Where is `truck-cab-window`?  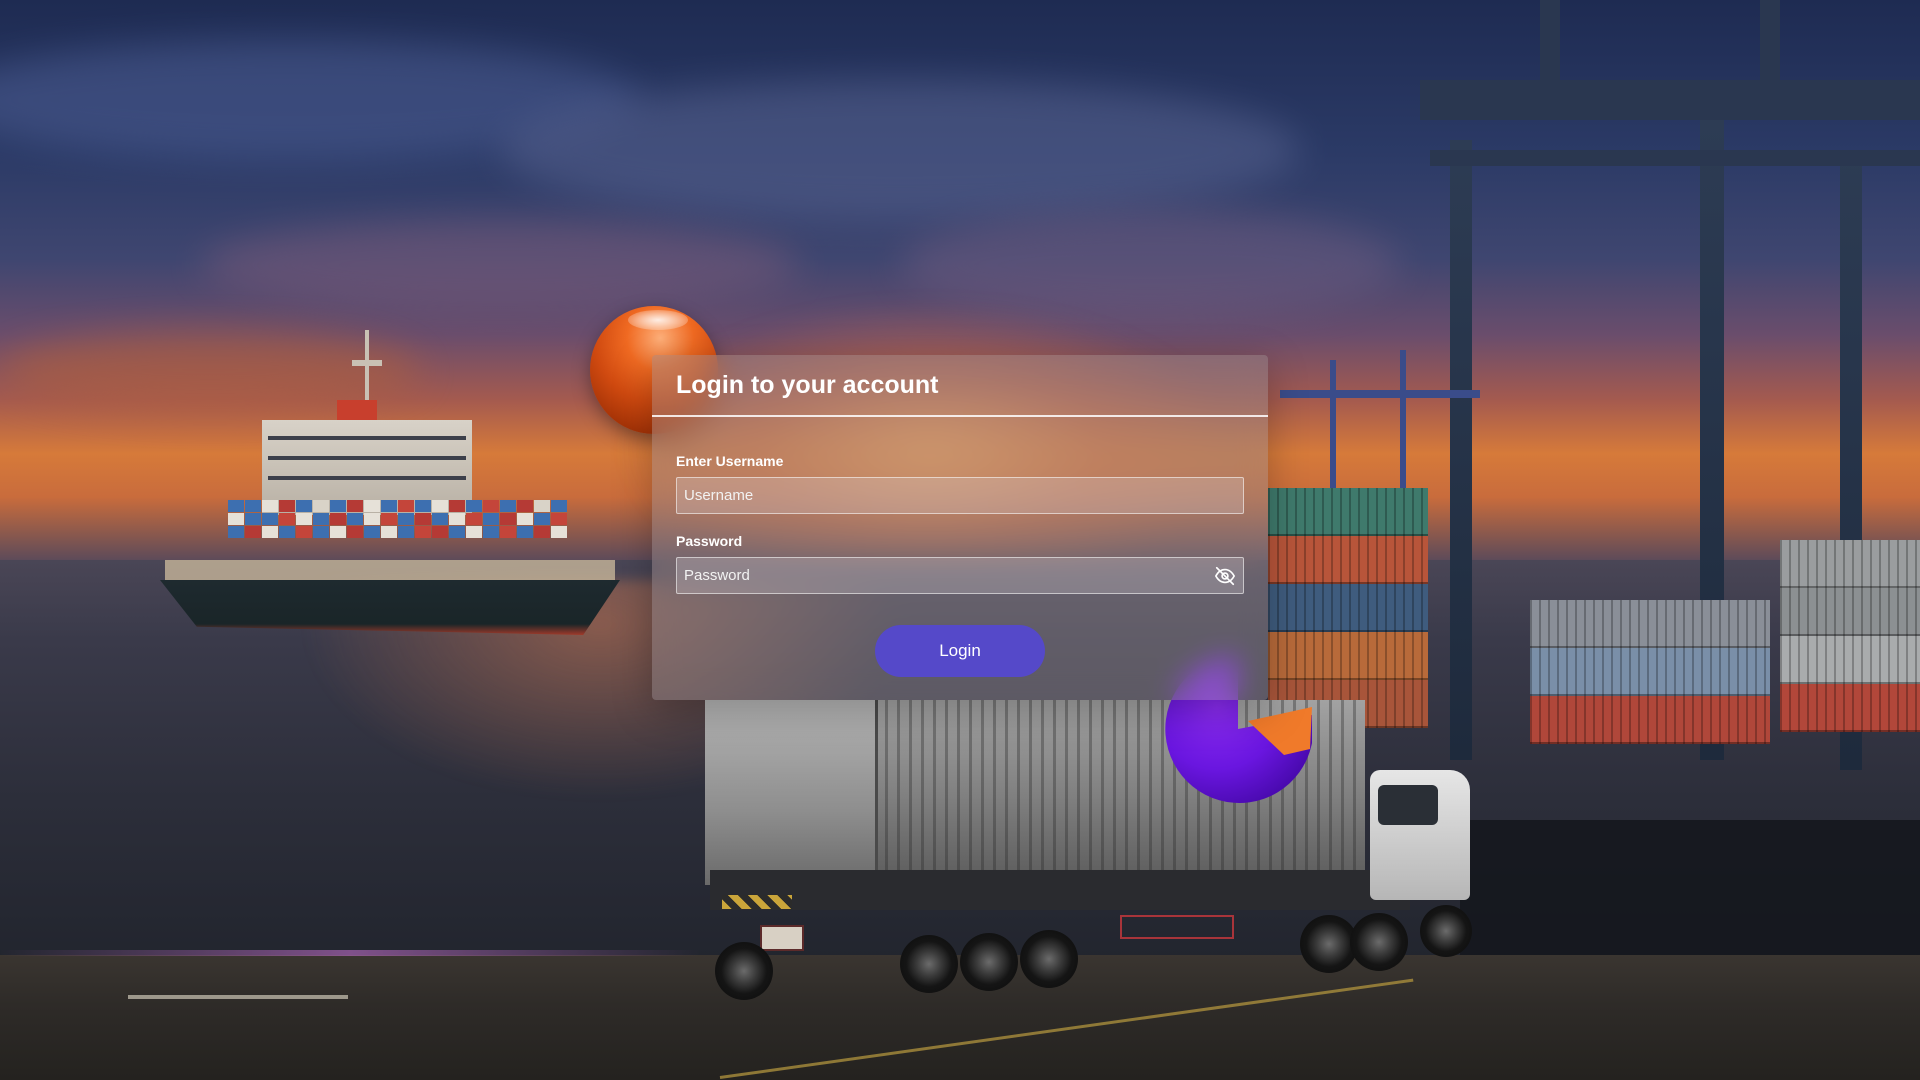 truck-cab-window is located at coordinates (1408, 805).